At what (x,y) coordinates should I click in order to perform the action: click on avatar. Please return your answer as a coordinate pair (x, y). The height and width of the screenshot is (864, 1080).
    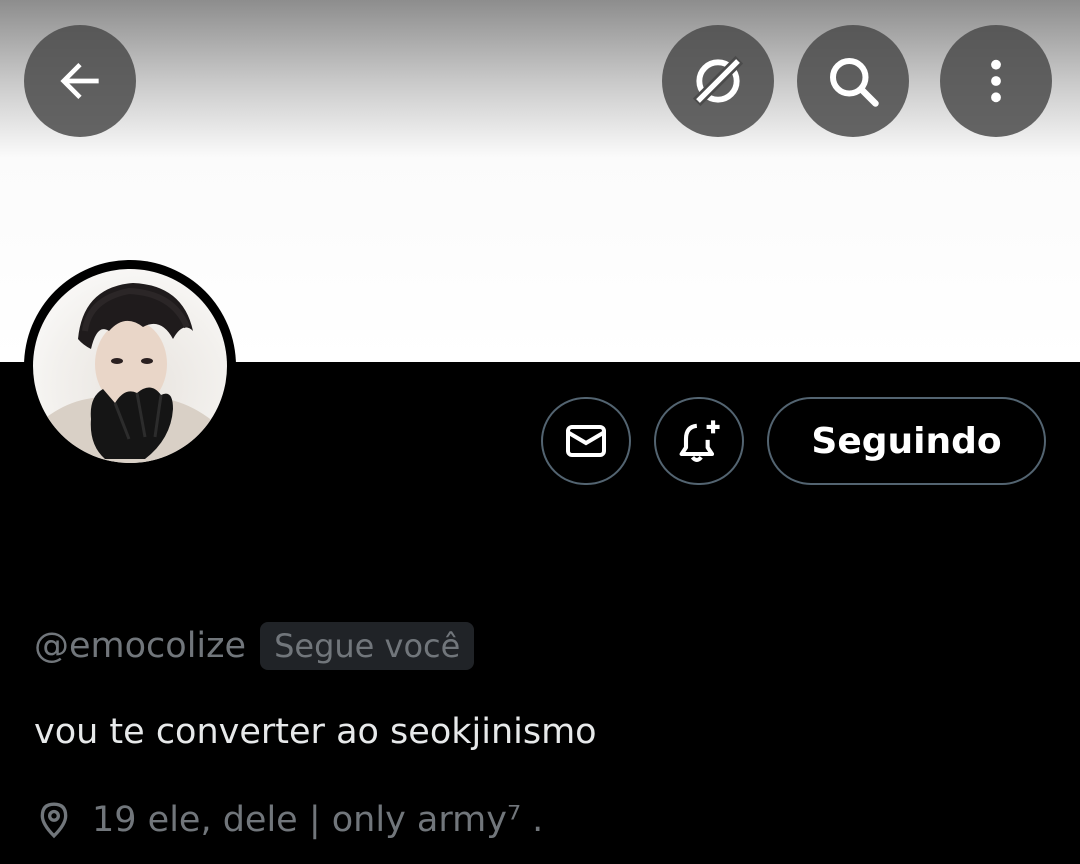
    Looking at the image, I should click on (130, 366).